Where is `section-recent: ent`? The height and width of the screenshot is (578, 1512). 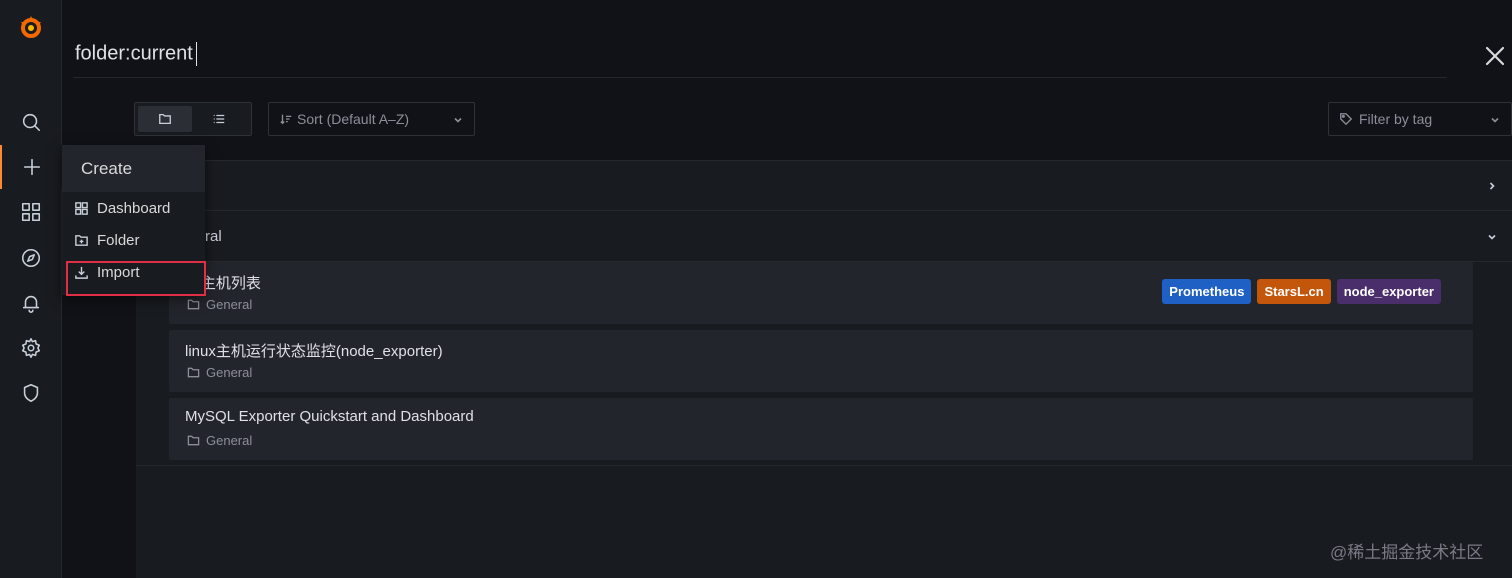
section-recent: ent is located at coordinates (824, 186).